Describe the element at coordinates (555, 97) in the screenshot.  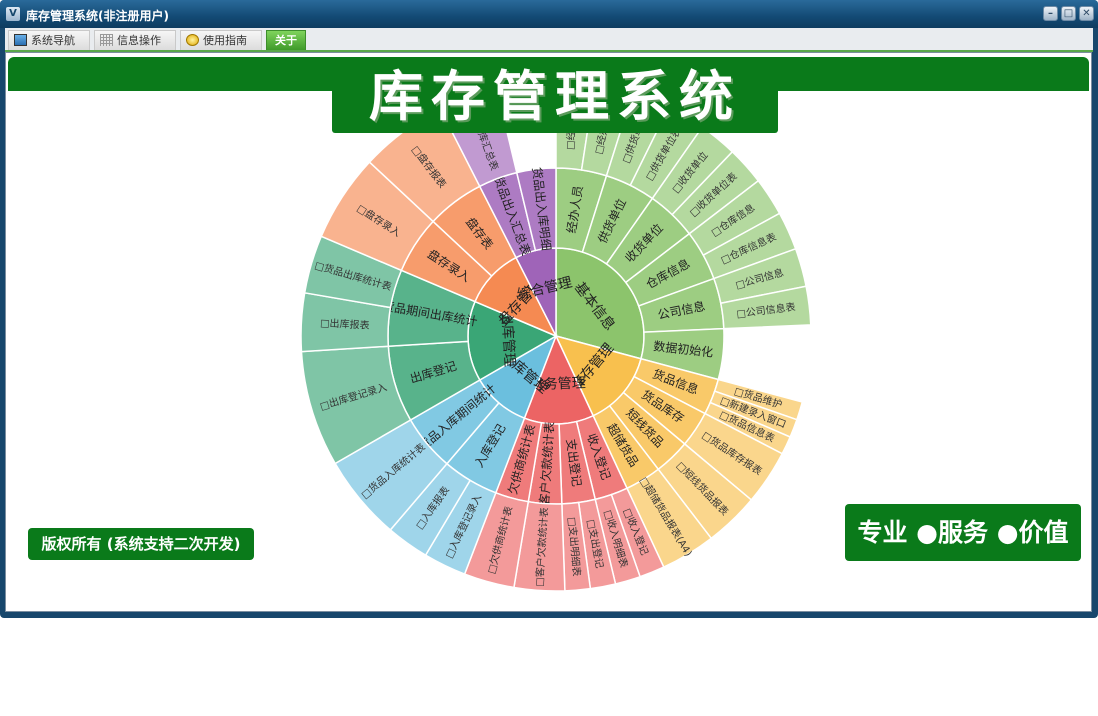
I see `page-title: 库存管理系统` at that location.